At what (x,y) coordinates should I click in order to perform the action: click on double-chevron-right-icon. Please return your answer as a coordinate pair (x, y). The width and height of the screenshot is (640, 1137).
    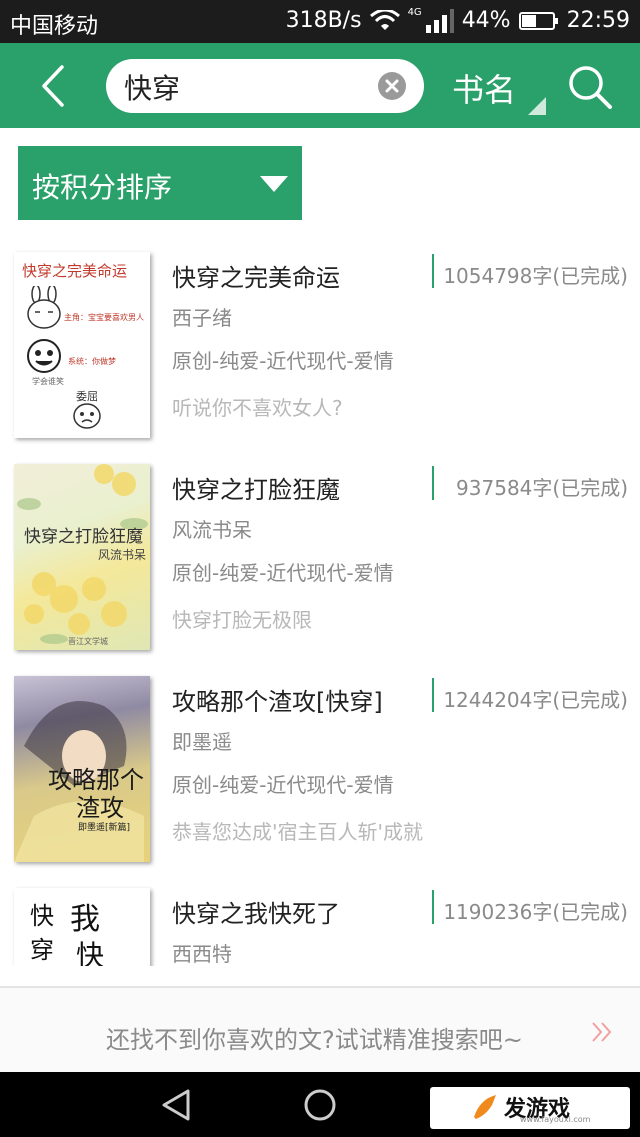
    Looking at the image, I should click on (602, 1032).